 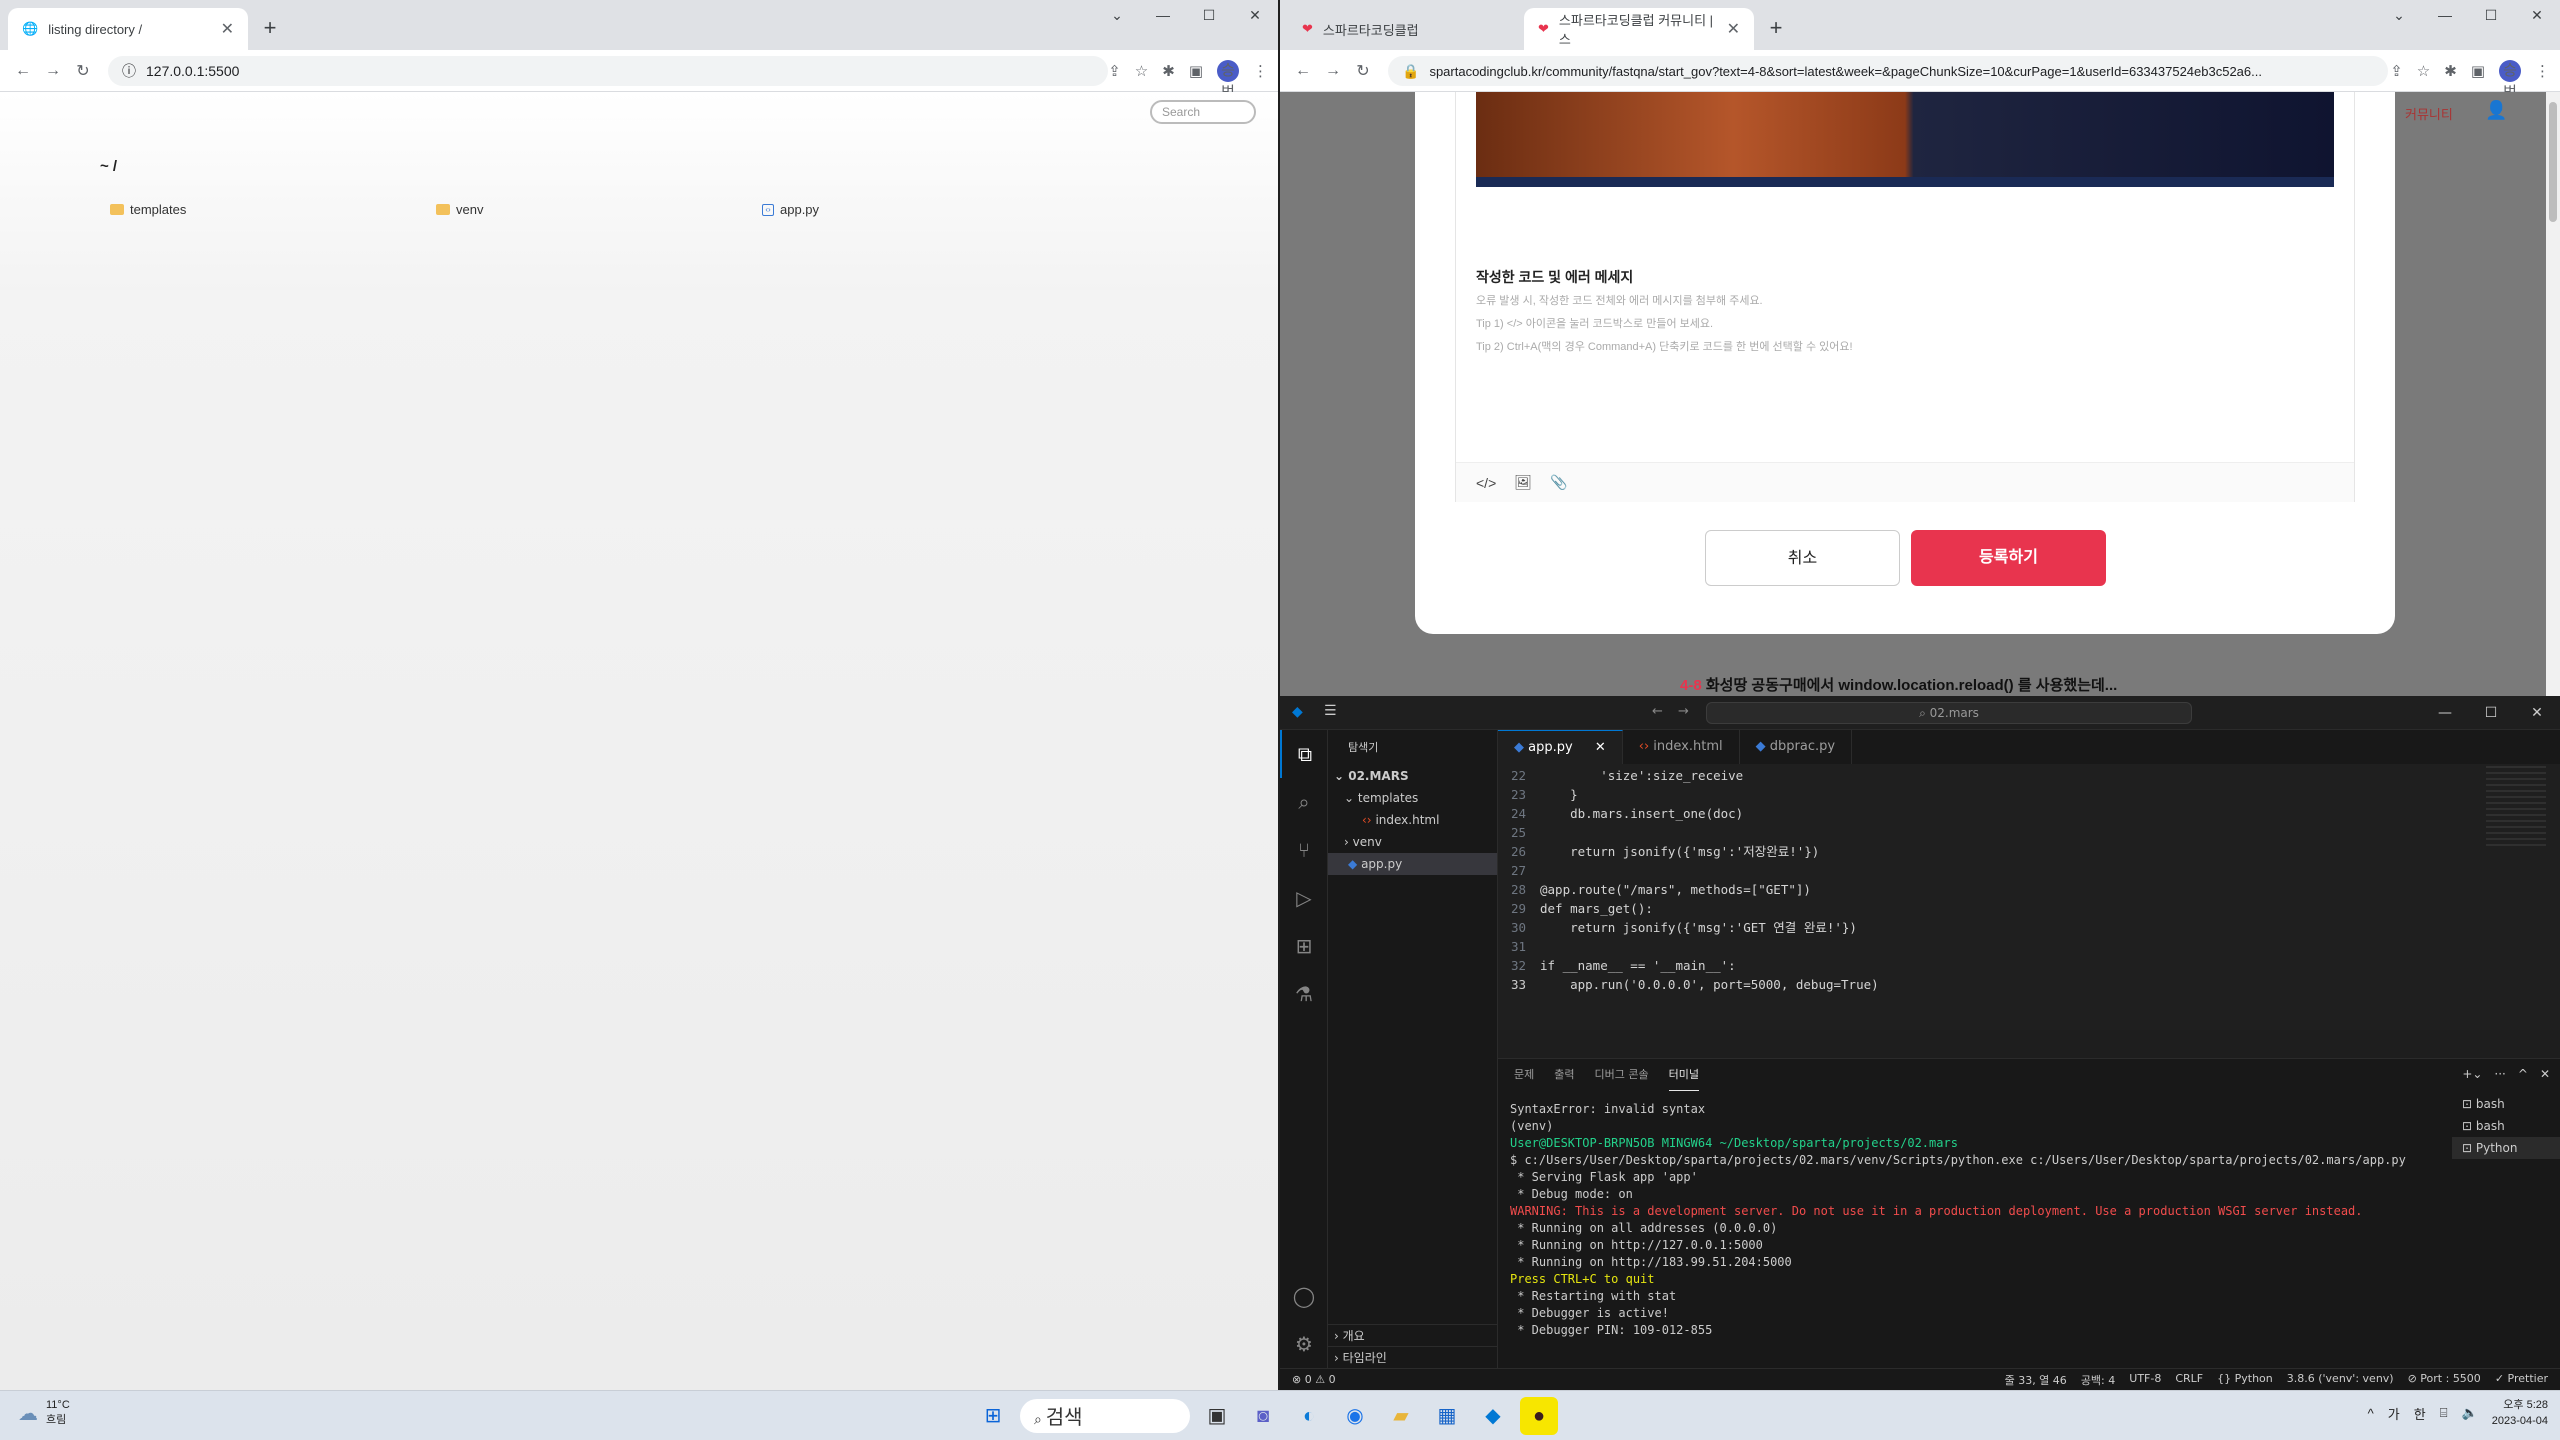 What do you see at coordinates (1412, 820) in the screenshot?
I see `tree-item-index-html: ‹› index.html` at bounding box center [1412, 820].